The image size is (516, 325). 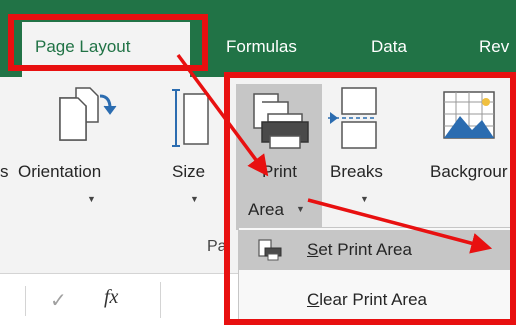 What do you see at coordinates (400, 226) in the screenshot?
I see `arrow-to-set-print-area` at bounding box center [400, 226].